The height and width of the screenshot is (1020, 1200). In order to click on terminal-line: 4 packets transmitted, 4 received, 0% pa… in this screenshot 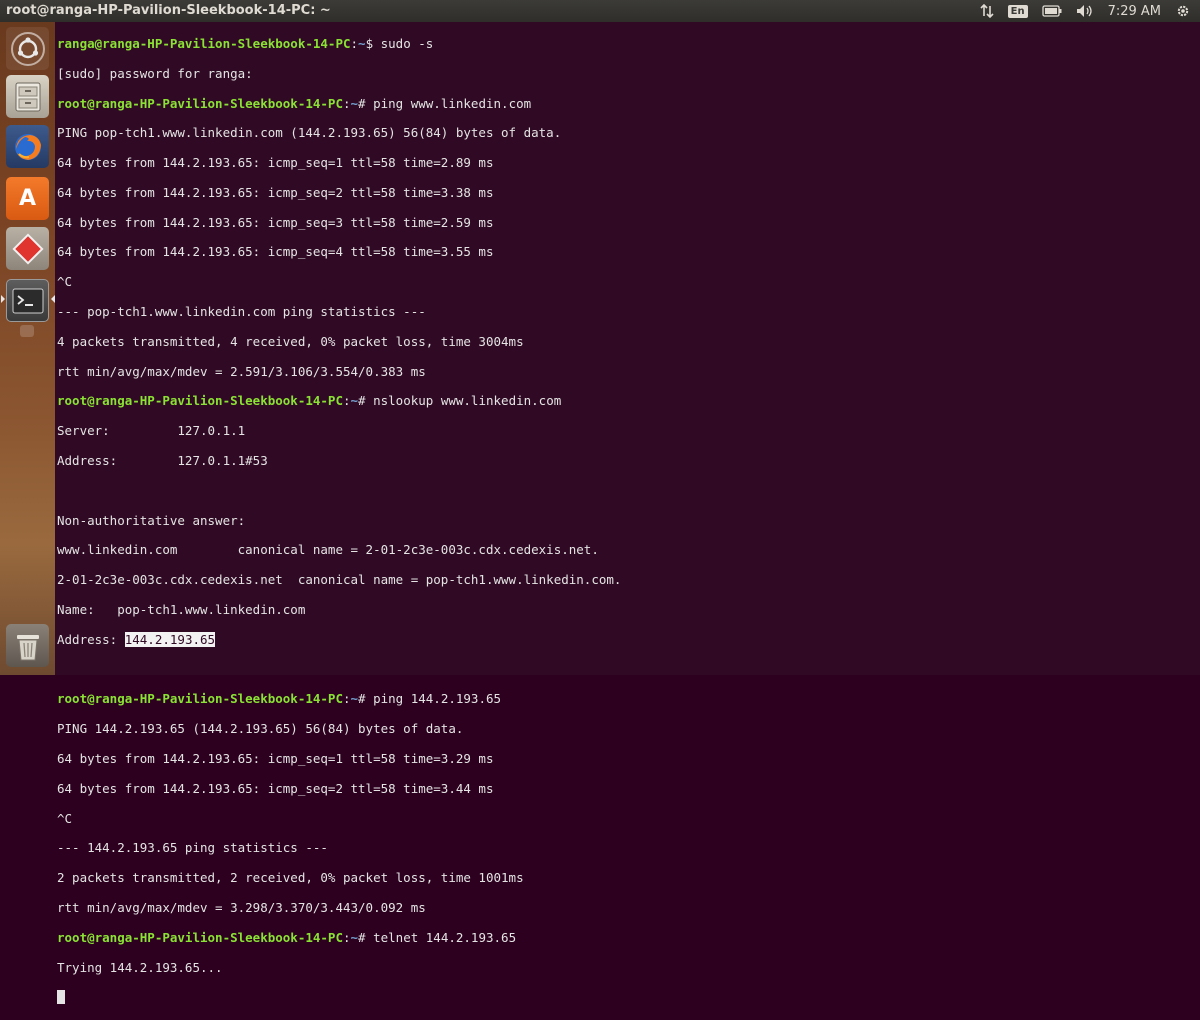, I will do `click(290, 341)`.